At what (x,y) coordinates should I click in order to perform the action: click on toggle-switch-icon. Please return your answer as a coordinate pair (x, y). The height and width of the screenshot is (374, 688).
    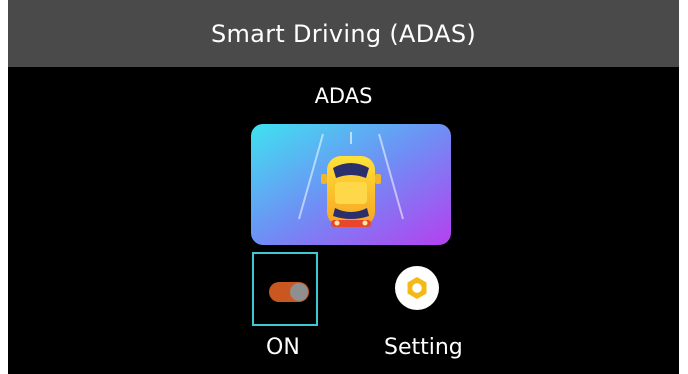
    Looking at the image, I should click on (289, 292).